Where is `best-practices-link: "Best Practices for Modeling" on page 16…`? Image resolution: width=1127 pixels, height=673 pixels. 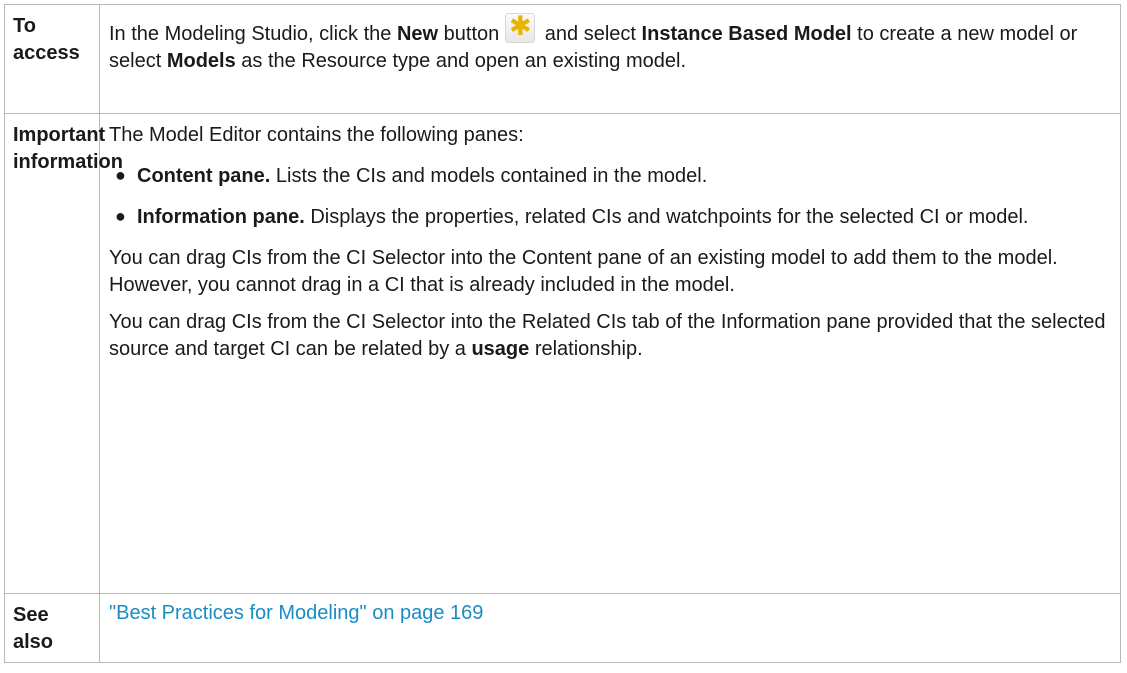 best-practices-link: "Best Practices for Modeling" on page 16… is located at coordinates (296, 613).